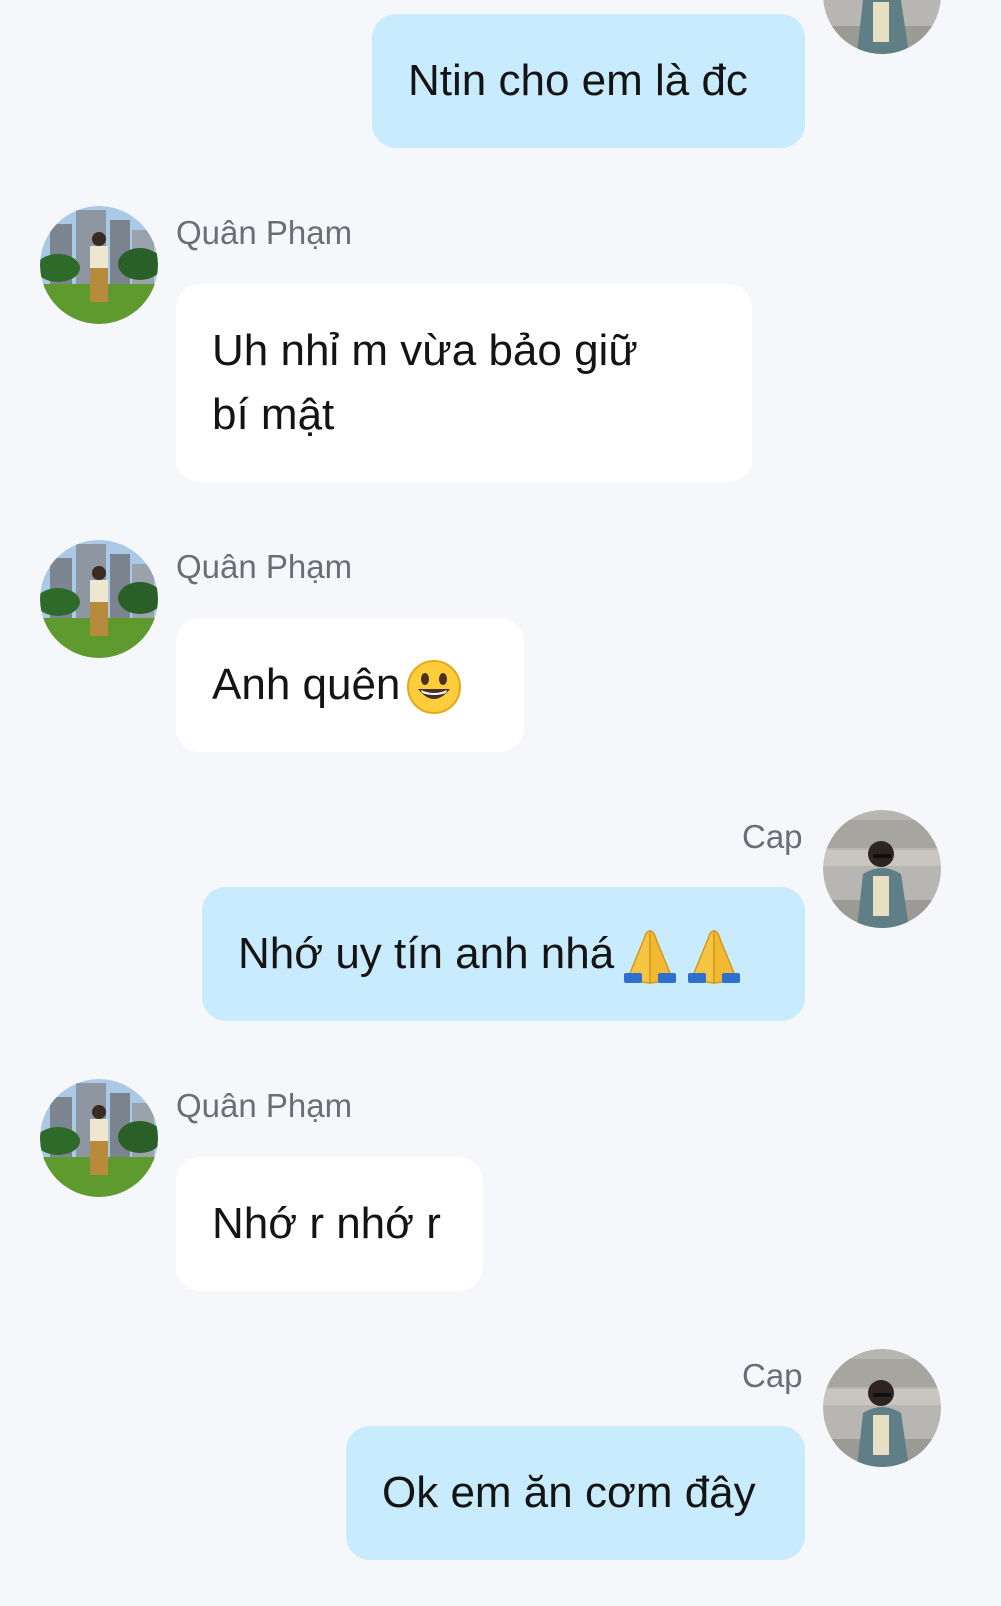 The width and height of the screenshot is (1001, 1606). I want to click on message-bubble: Ntin cho em là đc, so click(588, 81).